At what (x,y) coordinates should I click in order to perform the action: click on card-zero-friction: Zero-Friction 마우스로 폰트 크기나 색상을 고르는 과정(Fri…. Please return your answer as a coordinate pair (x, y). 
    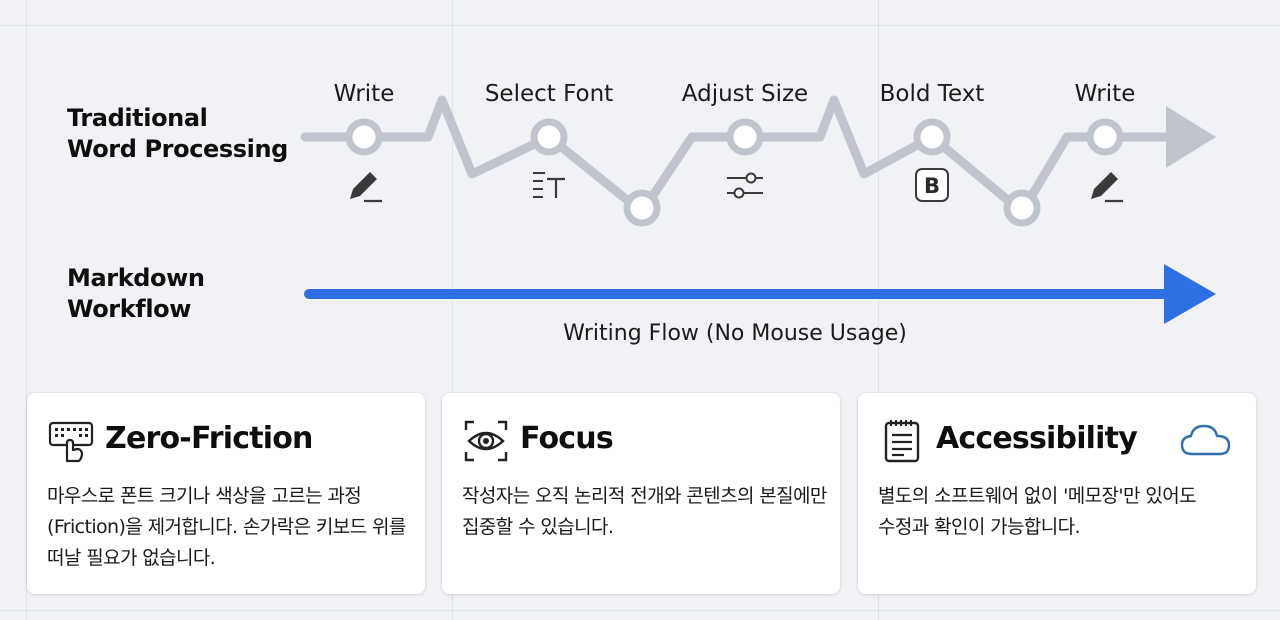
    Looking at the image, I should click on (226, 493).